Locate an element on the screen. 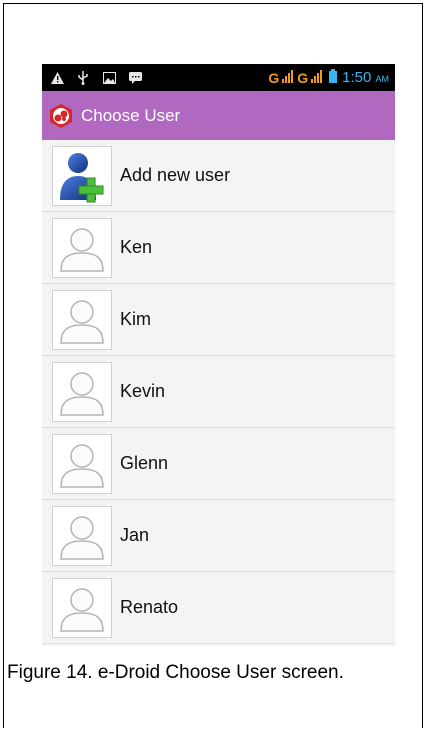 Image resolution: width=427 pixels, height=731 pixels. row-label: Glenn is located at coordinates (144, 463).